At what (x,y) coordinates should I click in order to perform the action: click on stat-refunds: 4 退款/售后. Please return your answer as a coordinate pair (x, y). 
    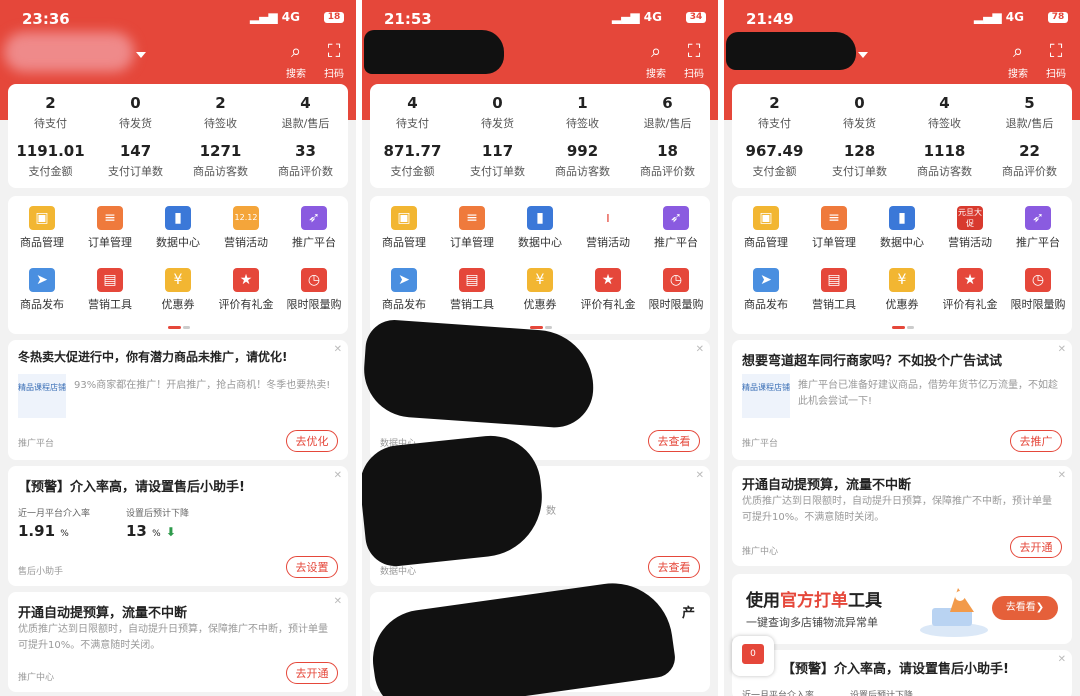
    Looking at the image, I should click on (305, 112).